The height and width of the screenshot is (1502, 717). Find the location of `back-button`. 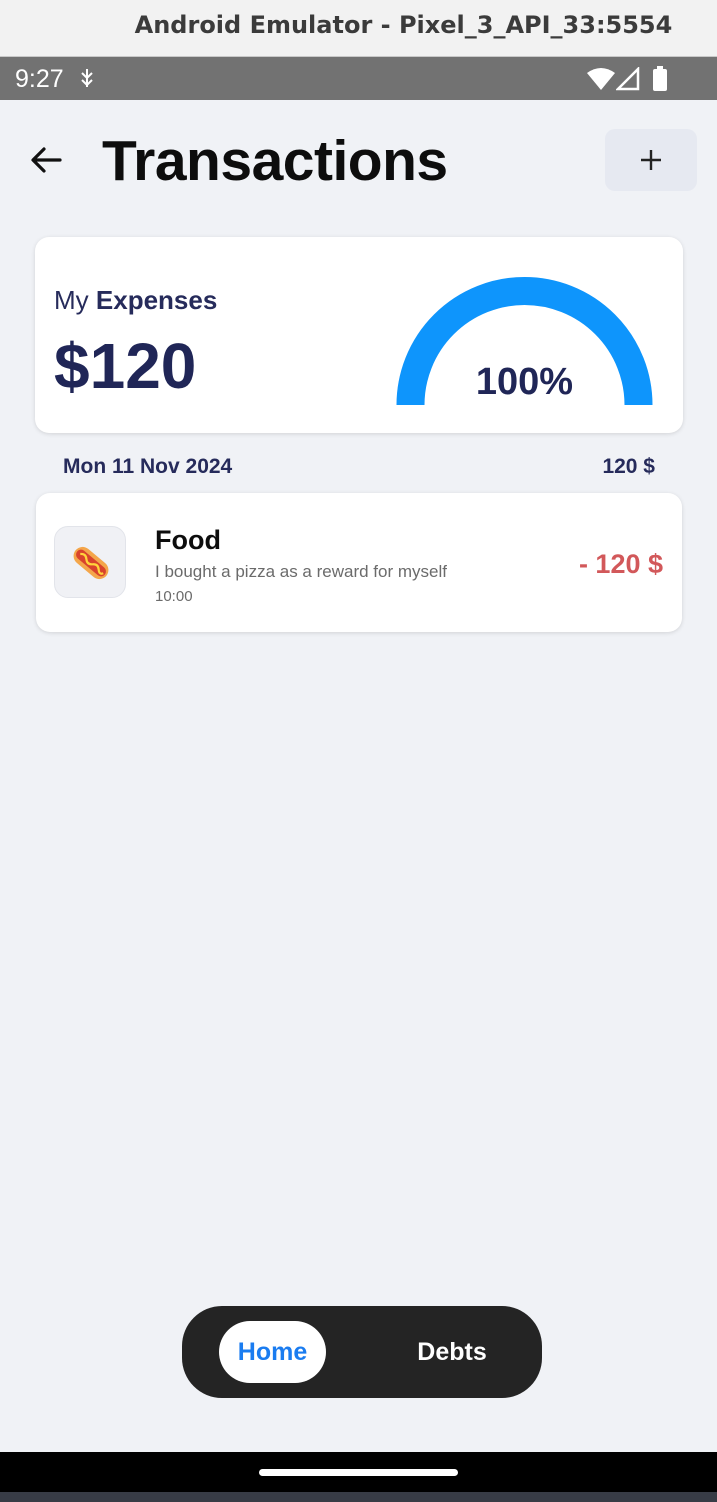

back-button is located at coordinates (46, 160).